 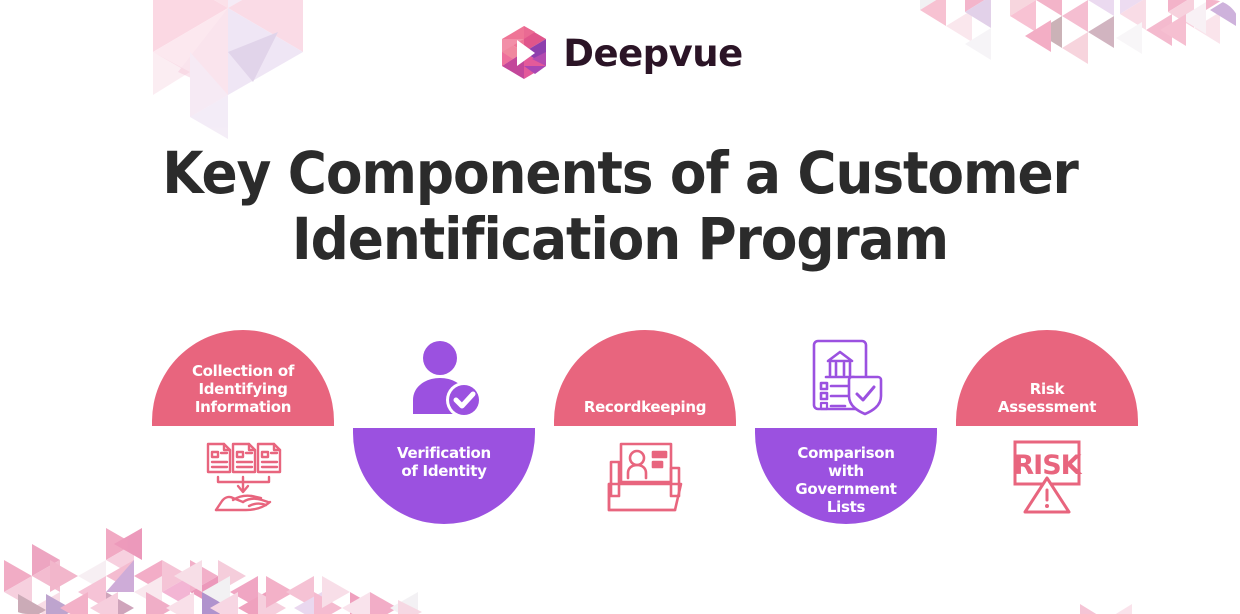 I want to click on risk-sign-text: RISK, so click(x=1047, y=465).